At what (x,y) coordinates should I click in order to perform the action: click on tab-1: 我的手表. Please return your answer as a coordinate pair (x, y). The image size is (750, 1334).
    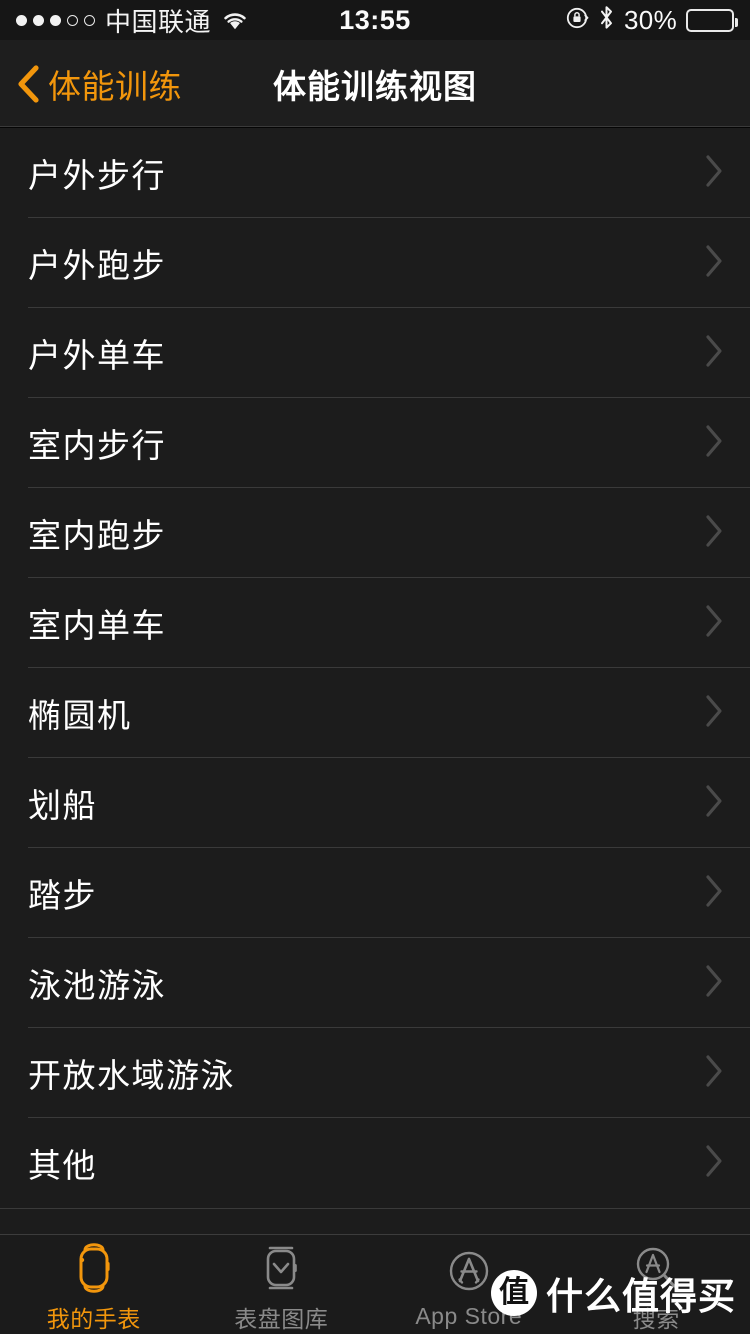
    Looking at the image, I should click on (94, 1284).